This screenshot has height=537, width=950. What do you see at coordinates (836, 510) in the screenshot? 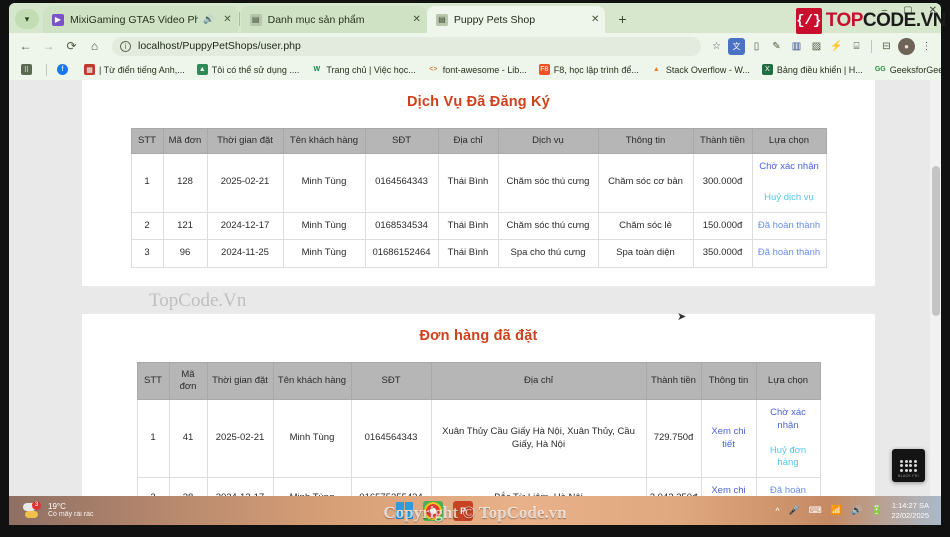
I see `wifi-icon: 📶` at bounding box center [836, 510].